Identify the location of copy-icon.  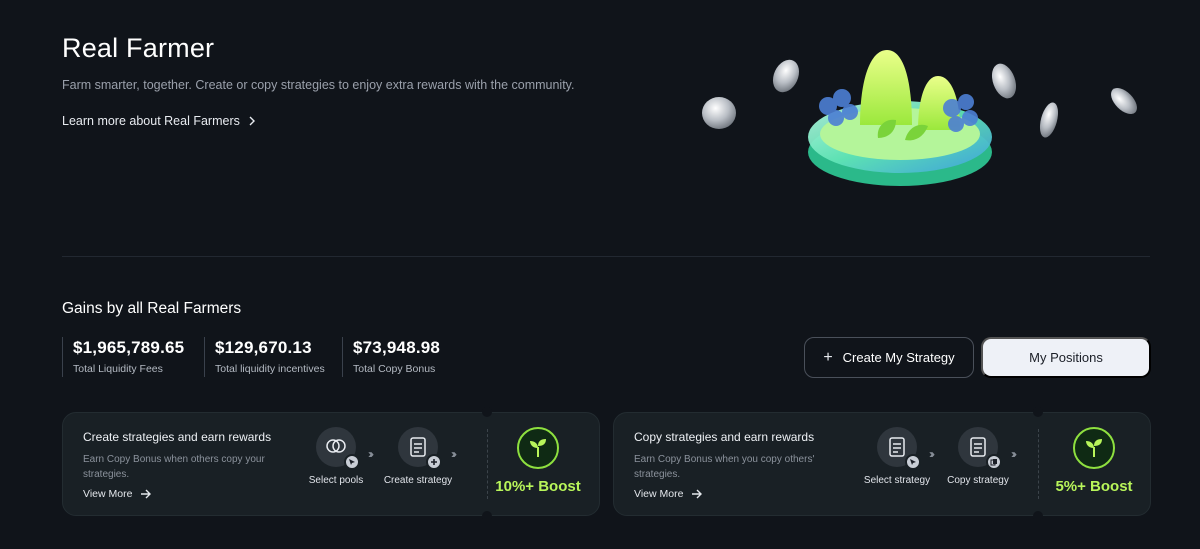
(994, 462).